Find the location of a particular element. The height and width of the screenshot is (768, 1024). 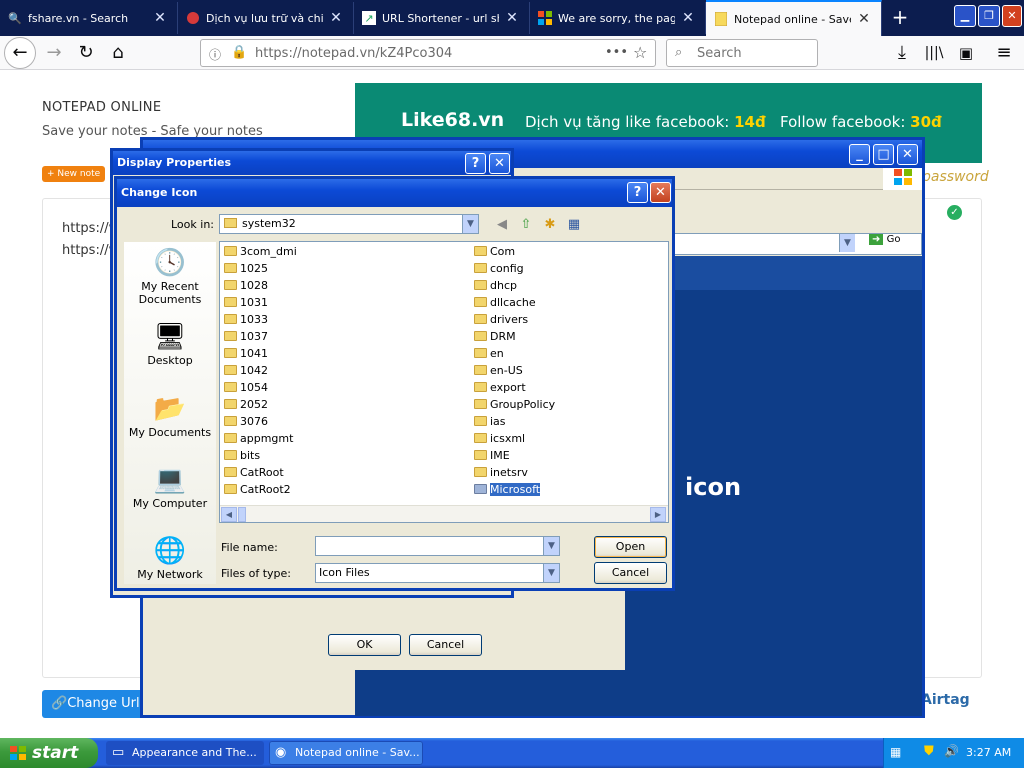

folder-item: 1033 is located at coordinates (246, 320).